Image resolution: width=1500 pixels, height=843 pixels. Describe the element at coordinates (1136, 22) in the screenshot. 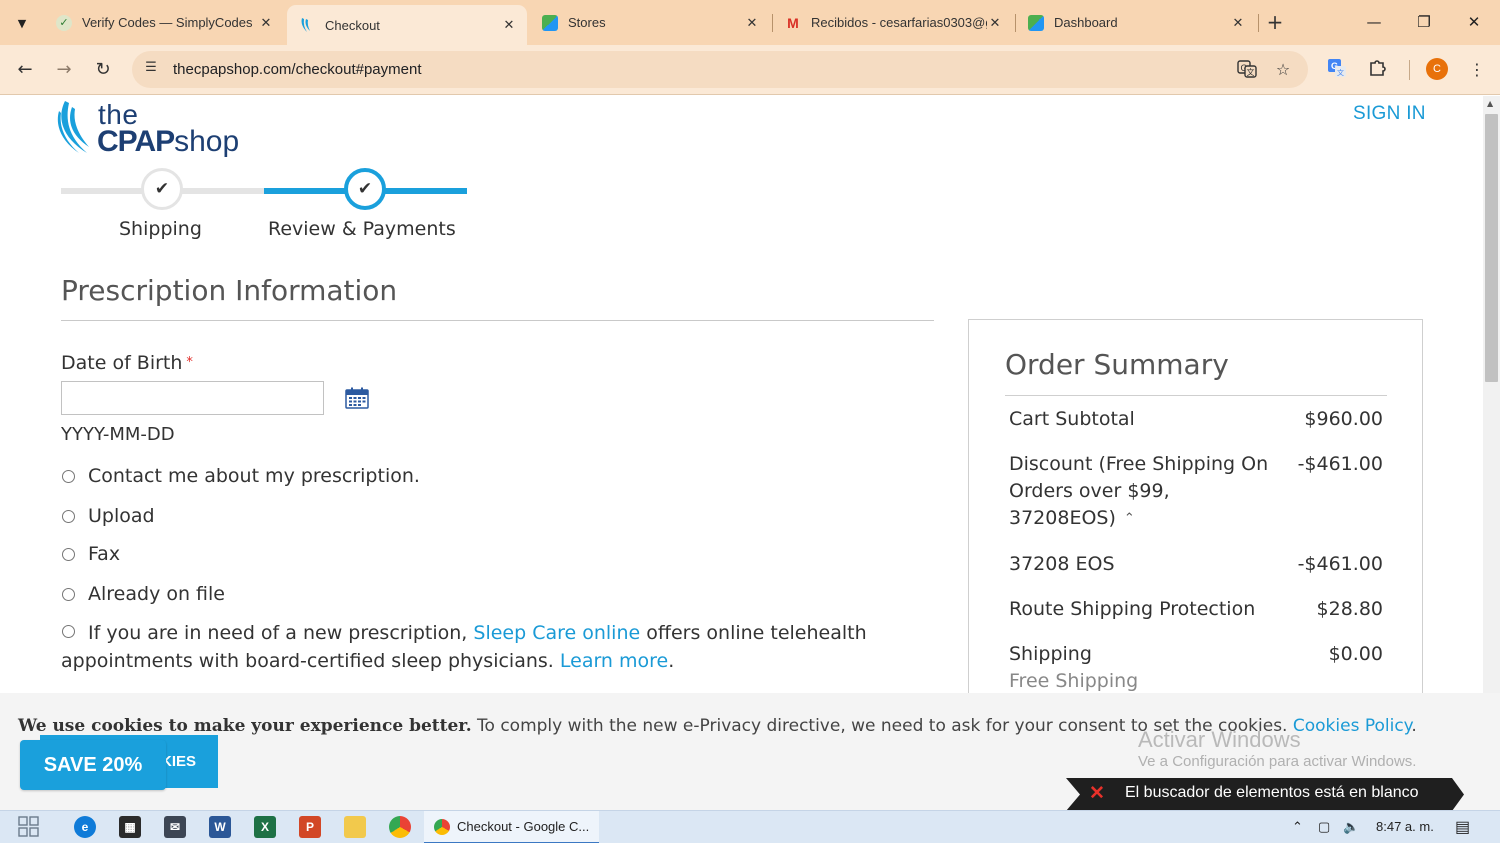

I see `tab-dashboard: Dashboard ✕` at that location.